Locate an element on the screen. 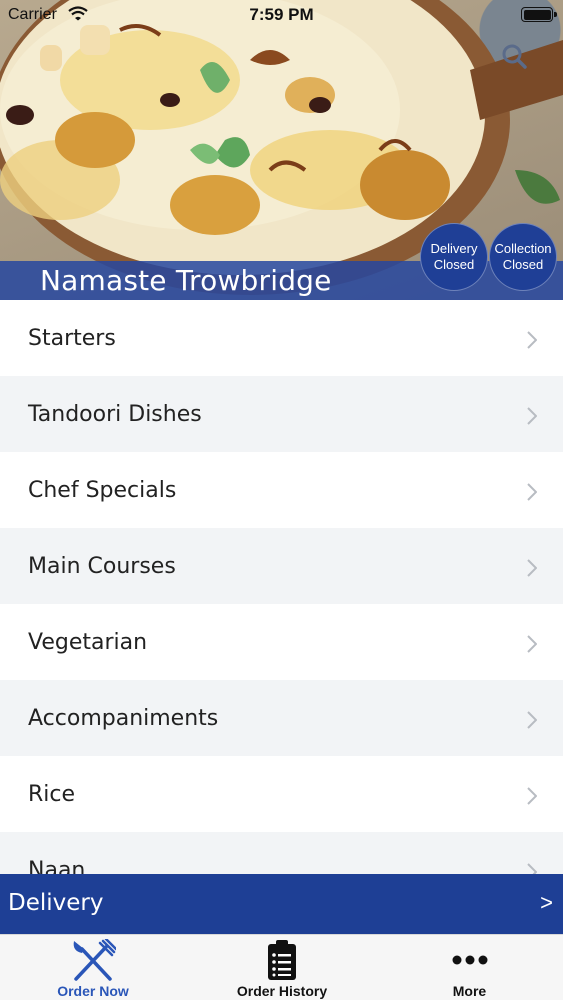  menu-category-tandoori-dishes: Tandoori Dishes is located at coordinates (281, 414).